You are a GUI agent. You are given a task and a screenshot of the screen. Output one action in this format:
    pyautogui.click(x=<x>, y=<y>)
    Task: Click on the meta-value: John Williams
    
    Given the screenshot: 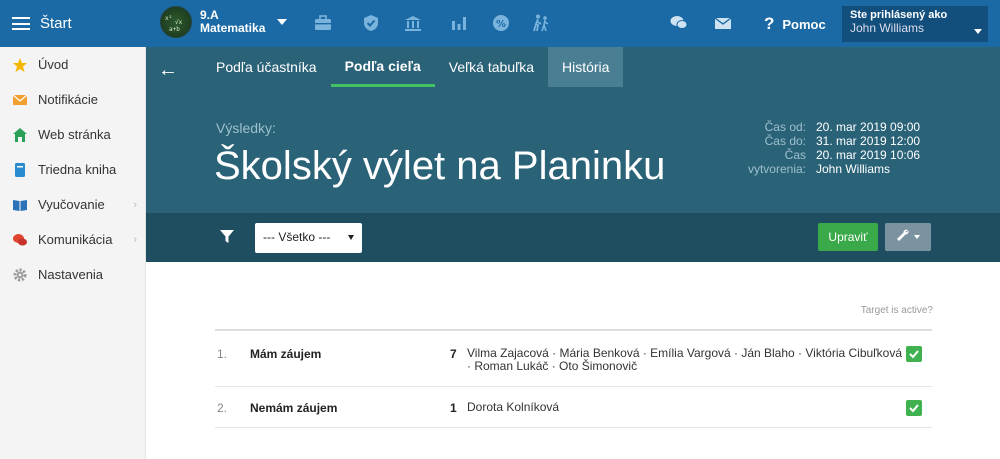 What is the action you would take?
    pyautogui.click(x=853, y=169)
    